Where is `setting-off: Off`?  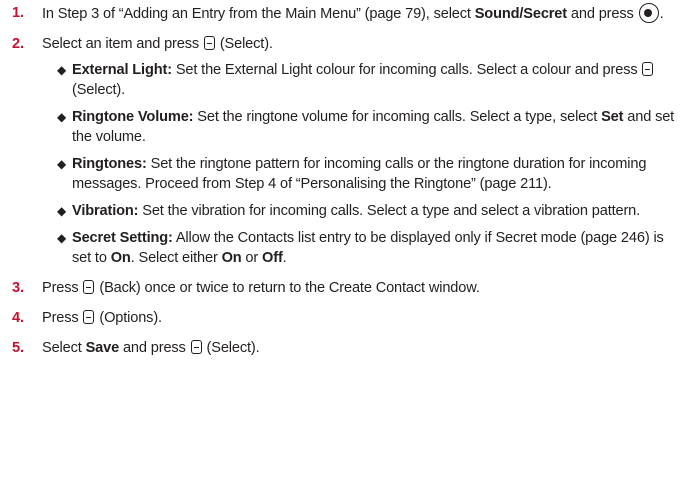
setting-off: Off is located at coordinates (272, 258).